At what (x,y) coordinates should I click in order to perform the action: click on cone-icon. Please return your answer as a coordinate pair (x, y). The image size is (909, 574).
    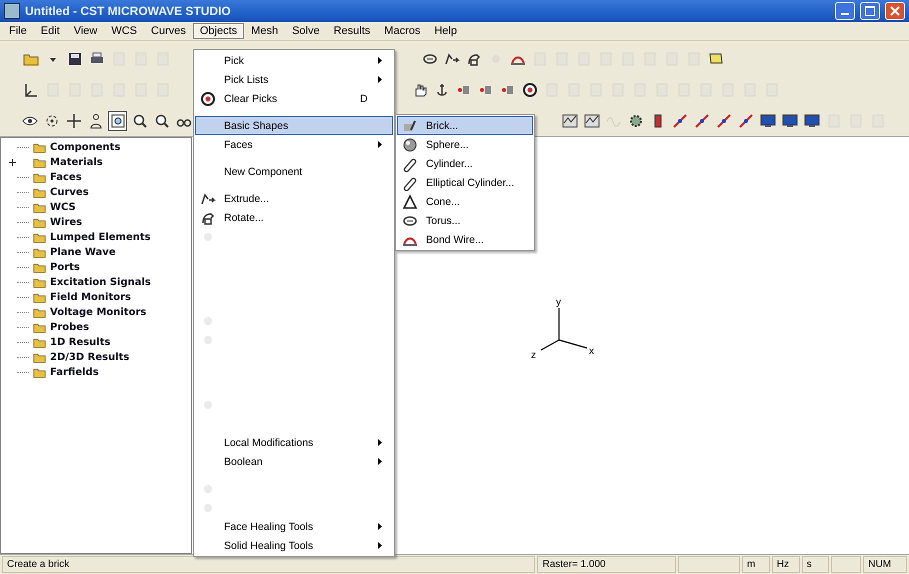
    Looking at the image, I should click on (410, 202).